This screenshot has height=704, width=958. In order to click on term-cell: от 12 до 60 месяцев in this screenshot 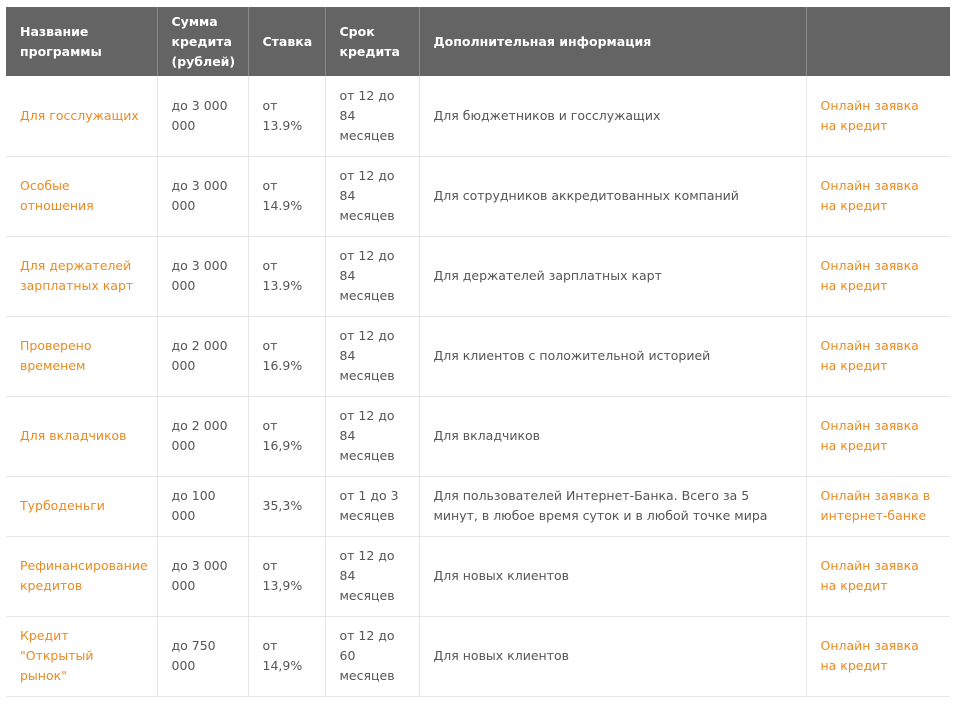, I will do `click(372, 656)`.